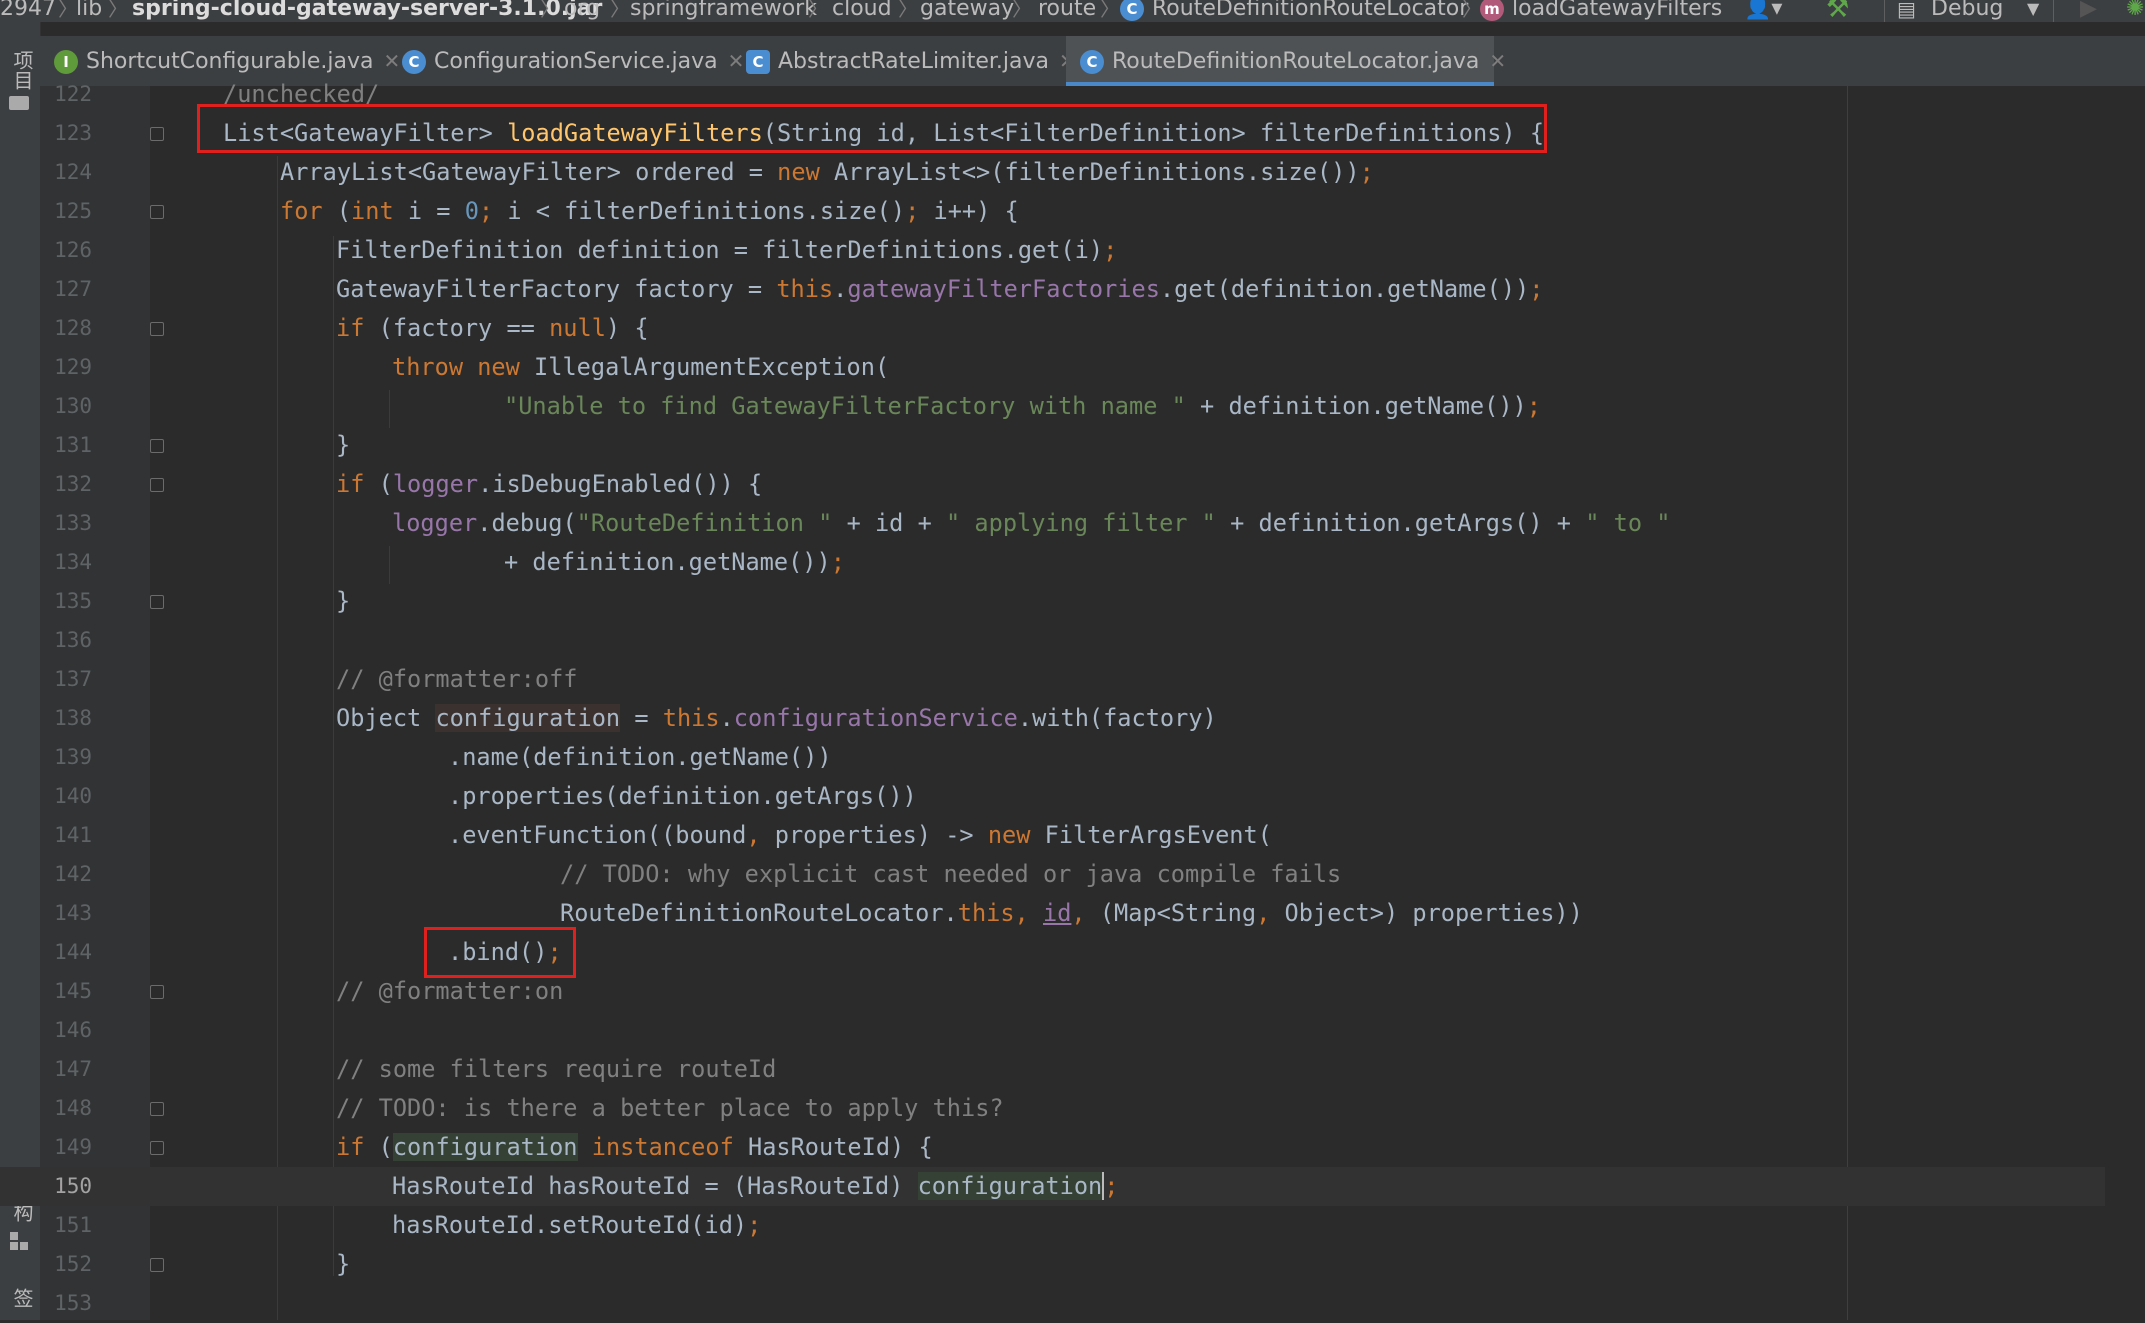 This screenshot has width=2145, height=1323. Describe the element at coordinates (2135, 11) in the screenshot. I see `debug-icon: ✺` at that location.